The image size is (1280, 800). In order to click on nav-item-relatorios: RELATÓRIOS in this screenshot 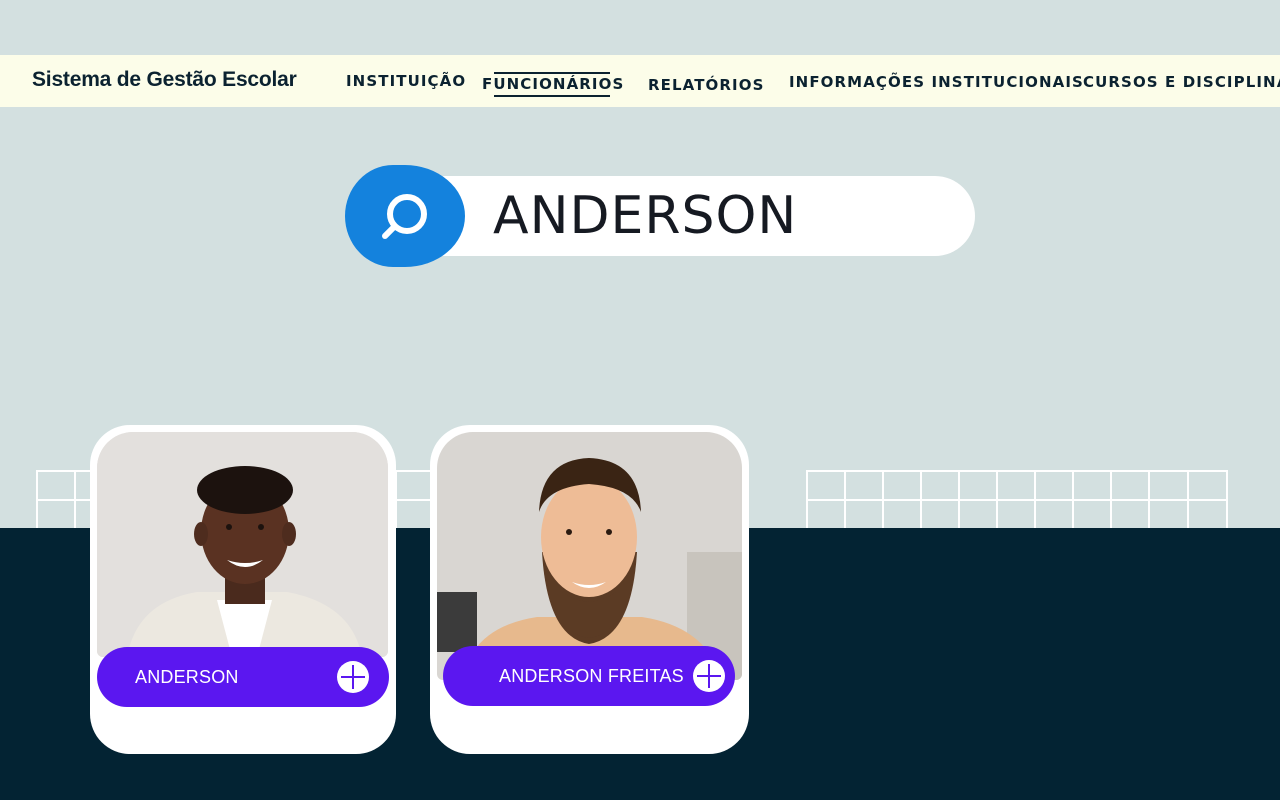, I will do `click(706, 85)`.